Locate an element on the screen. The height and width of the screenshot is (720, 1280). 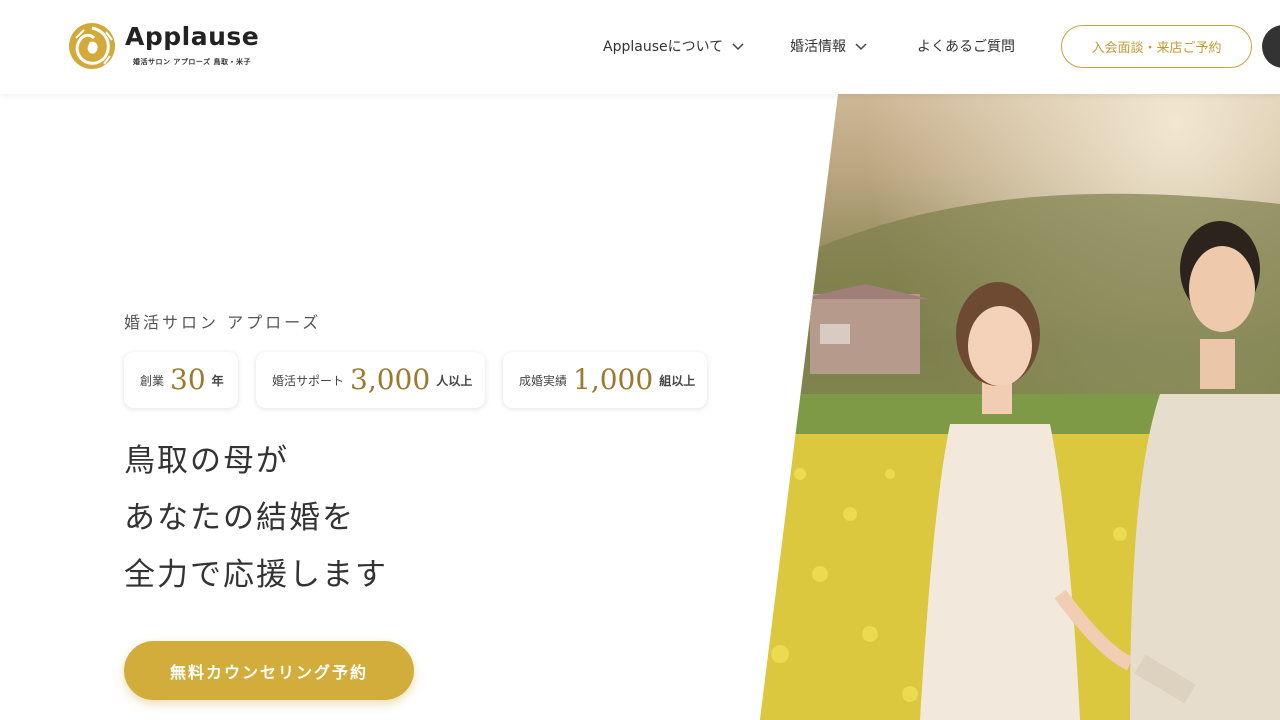
badge-marriages: 成婚実績 1,000 組以上 is located at coordinates (605, 380).